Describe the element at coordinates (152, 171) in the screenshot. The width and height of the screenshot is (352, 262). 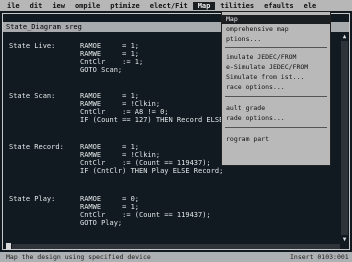
I see `code-line: IF (CntClr) THEN Play ELSE Record;` at that location.